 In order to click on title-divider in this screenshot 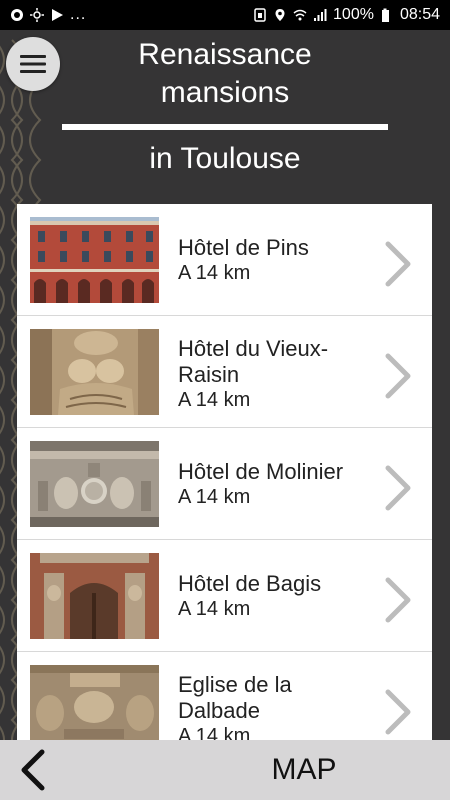, I will do `click(225, 127)`.